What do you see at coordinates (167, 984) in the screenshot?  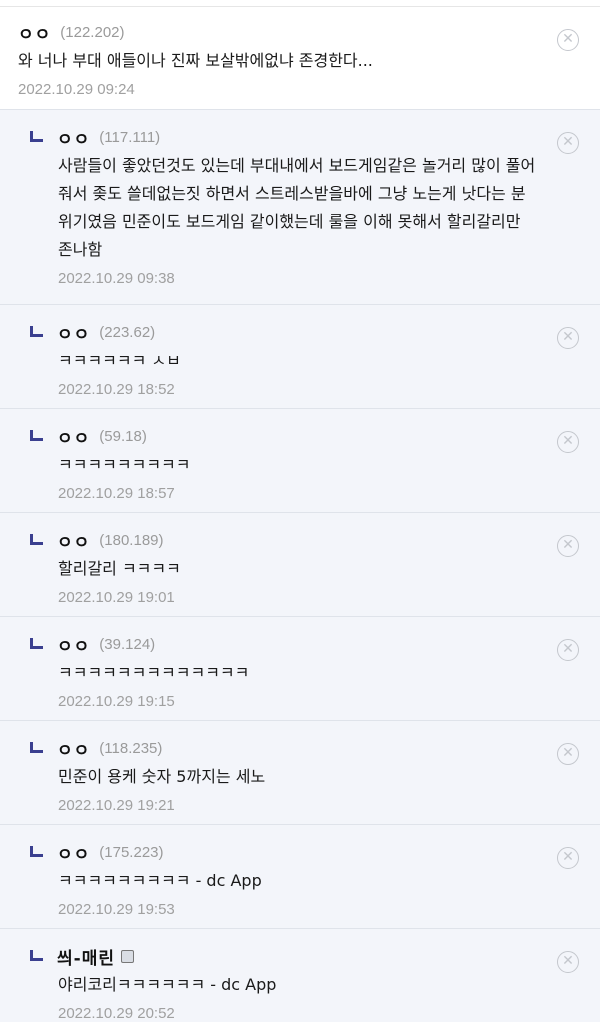 I see `comment-text: 야리코리ㅋㅋㅋㅋㅋㅋ - dc App` at bounding box center [167, 984].